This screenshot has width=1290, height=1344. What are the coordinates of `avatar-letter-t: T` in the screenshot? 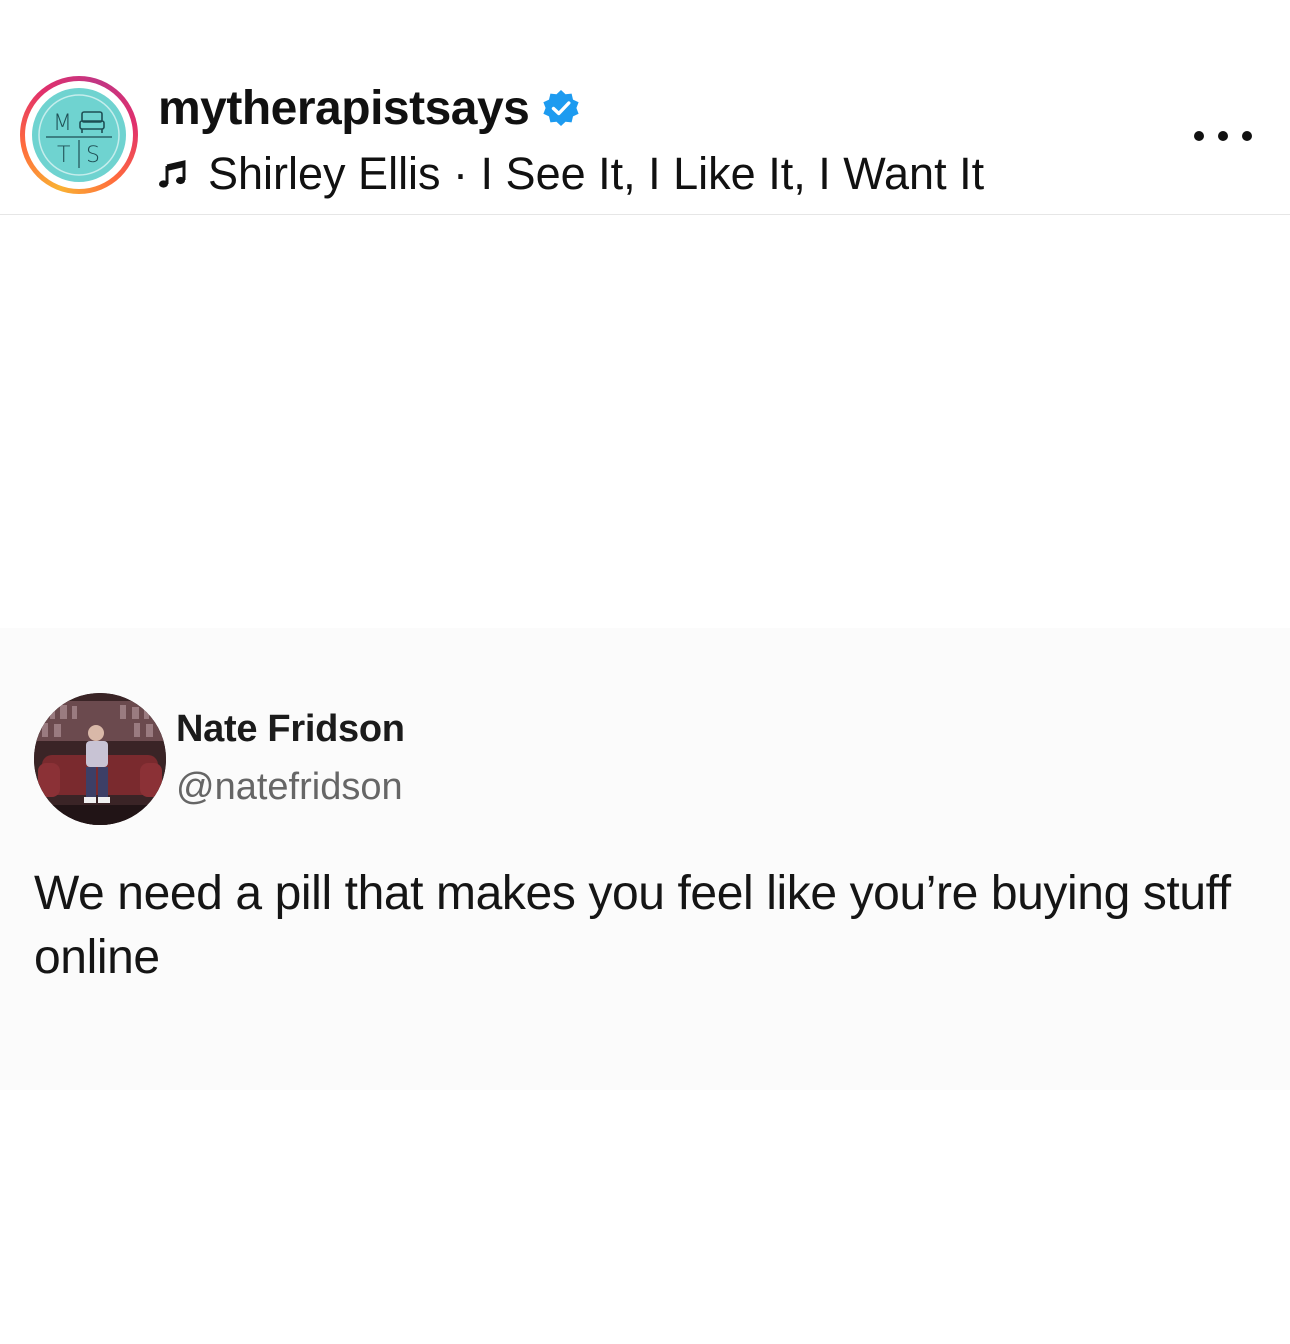 It's located at (63, 155).